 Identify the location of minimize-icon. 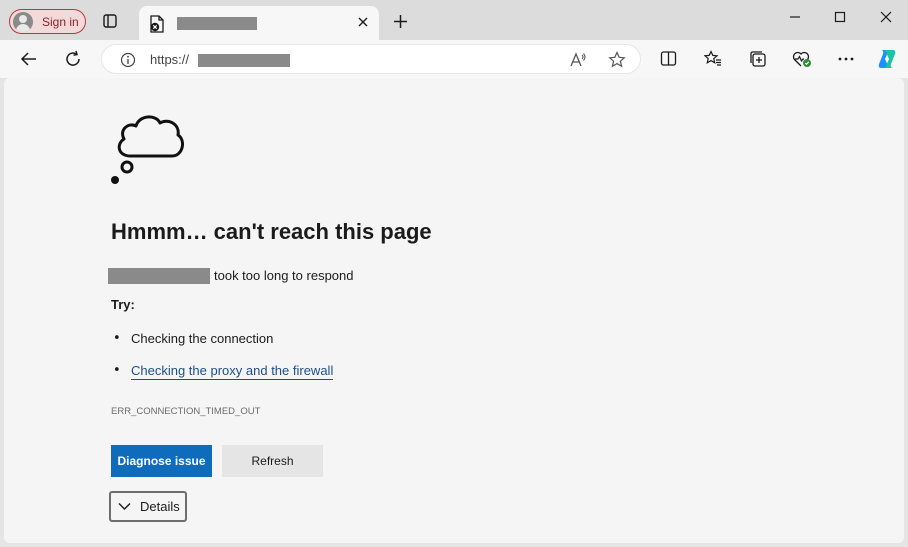
(795, 17).